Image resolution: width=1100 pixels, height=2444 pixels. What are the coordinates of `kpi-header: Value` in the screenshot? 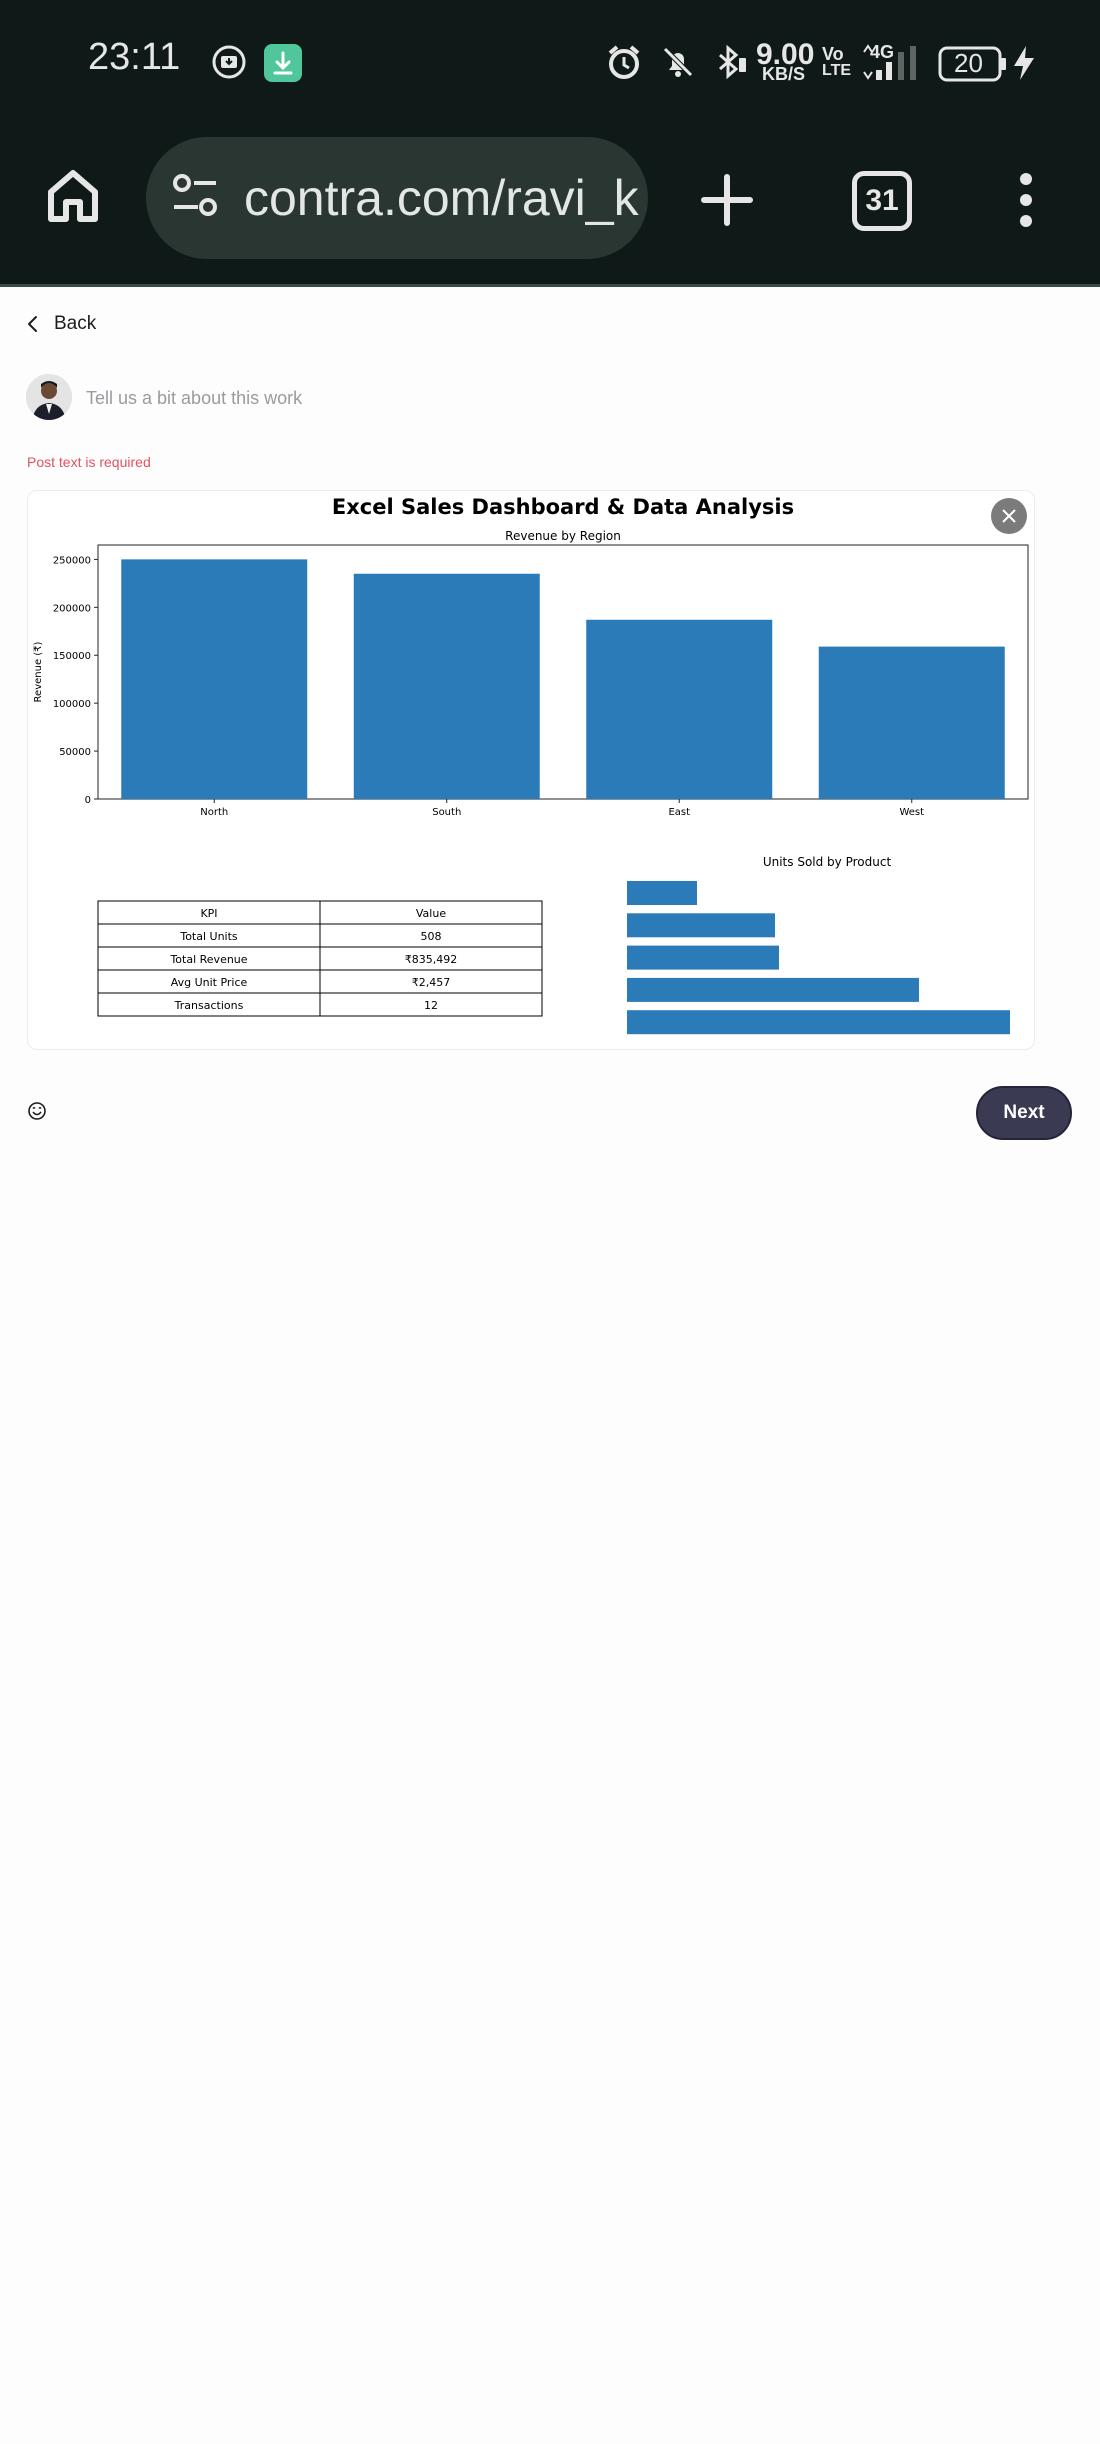 It's located at (431, 913).